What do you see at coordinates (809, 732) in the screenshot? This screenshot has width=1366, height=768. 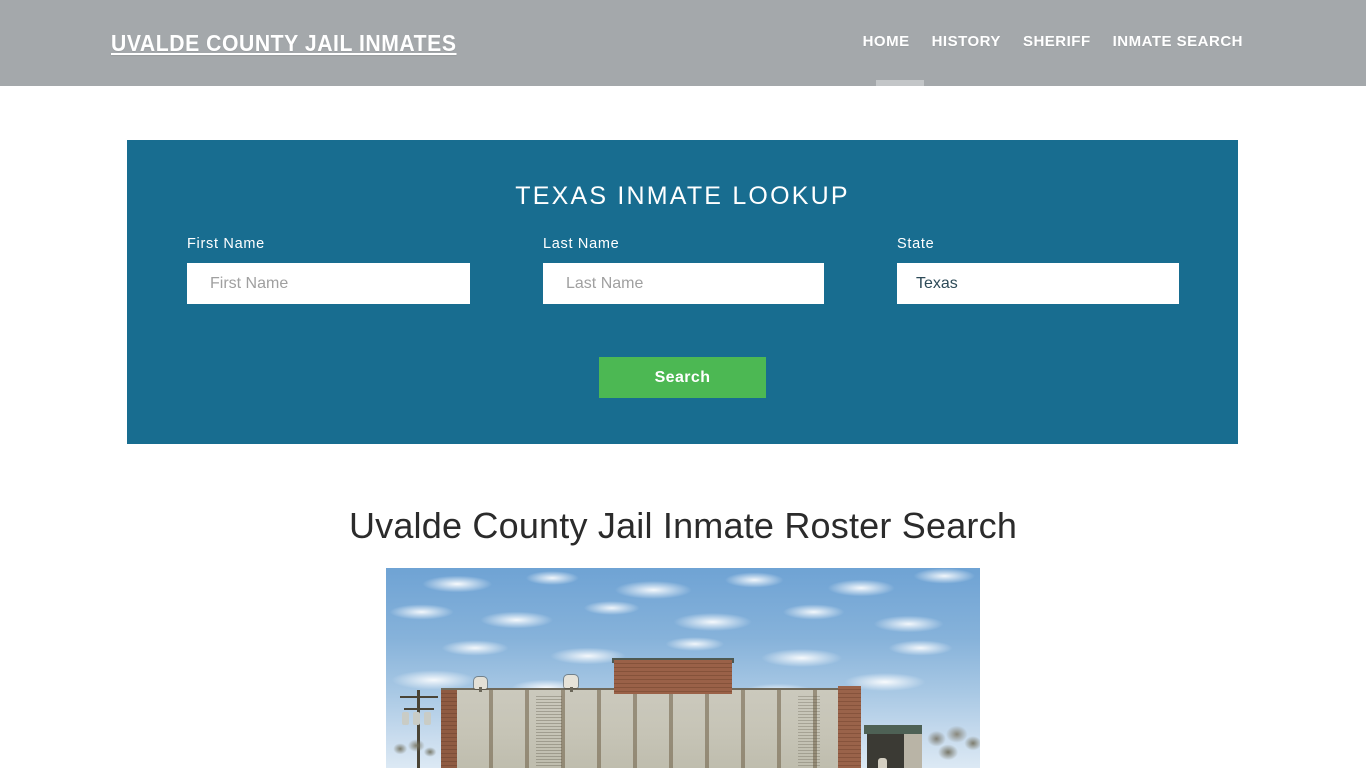 I see `building-mesh-panel-right` at bounding box center [809, 732].